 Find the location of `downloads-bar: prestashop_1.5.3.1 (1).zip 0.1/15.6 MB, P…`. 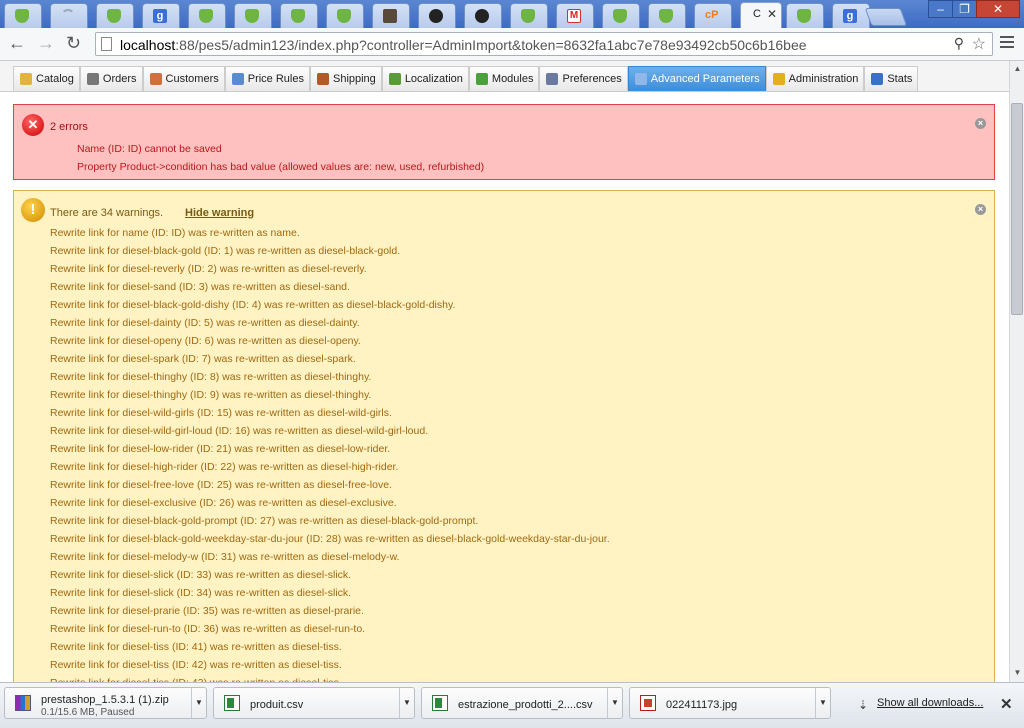

downloads-bar: prestashop_1.5.3.1 (1).zip 0.1/15.6 MB, P… is located at coordinates (512, 705).